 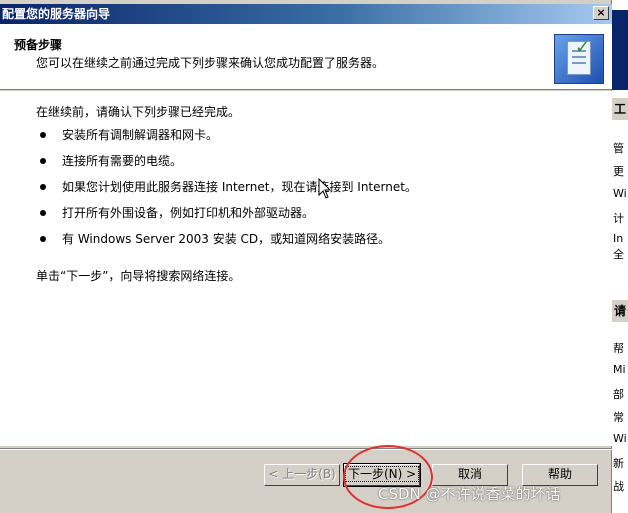 I want to click on watermark: CSDN @不许说香菜的坏话, so click(x=469, y=494).